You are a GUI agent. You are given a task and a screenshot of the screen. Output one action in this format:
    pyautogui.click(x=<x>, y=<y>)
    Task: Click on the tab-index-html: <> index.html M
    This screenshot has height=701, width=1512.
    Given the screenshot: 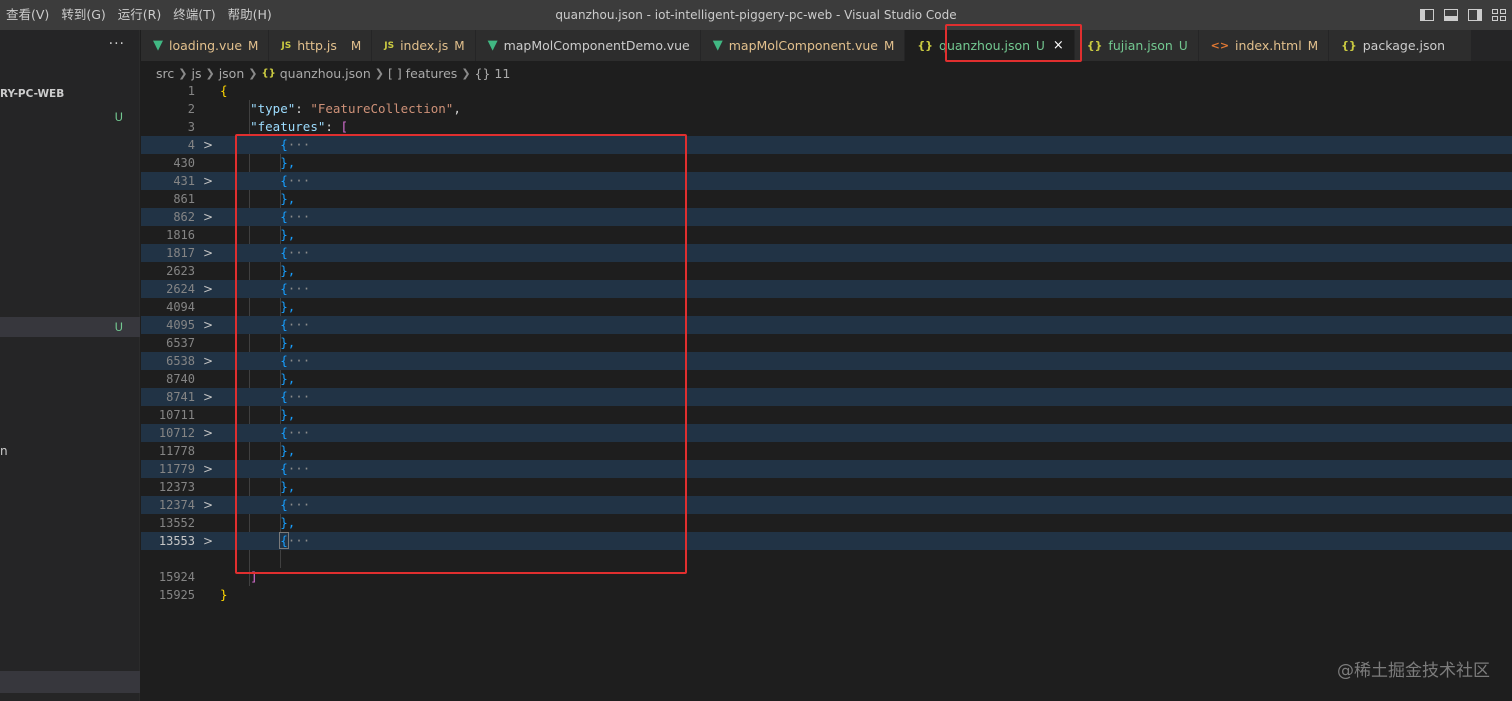 What is the action you would take?
    pyautogui.click(x=1264, y=45)
    